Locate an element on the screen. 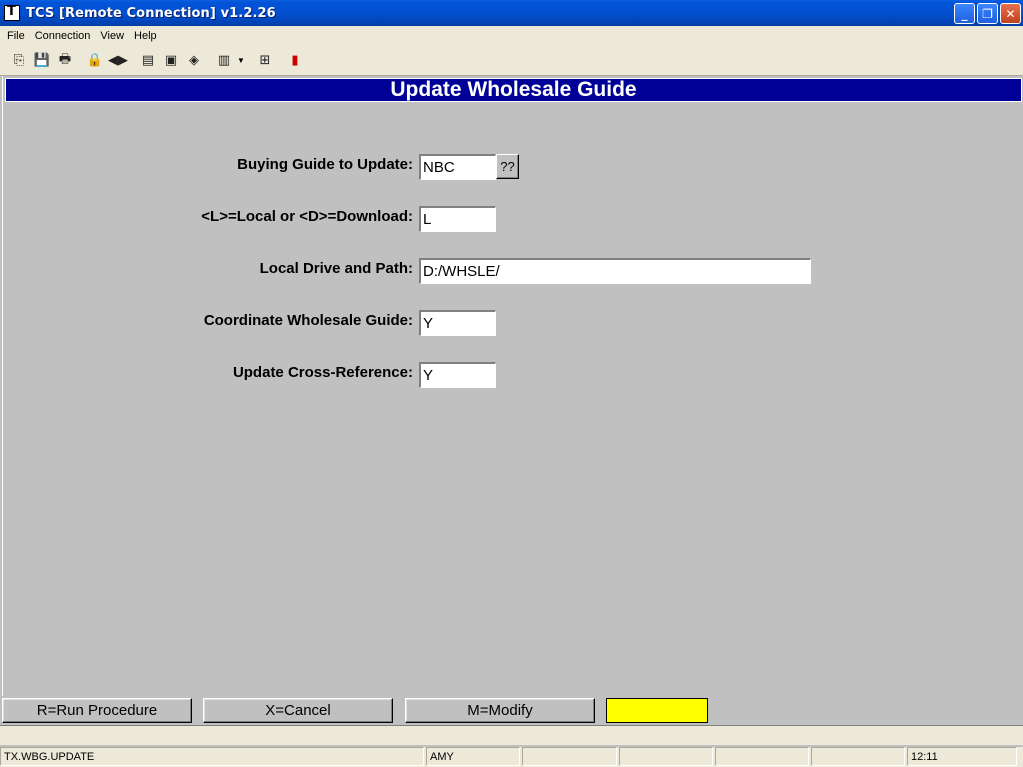 This screenshot has width=1023, height=767. minimize-button: _ is located at coordinates (964, 13).